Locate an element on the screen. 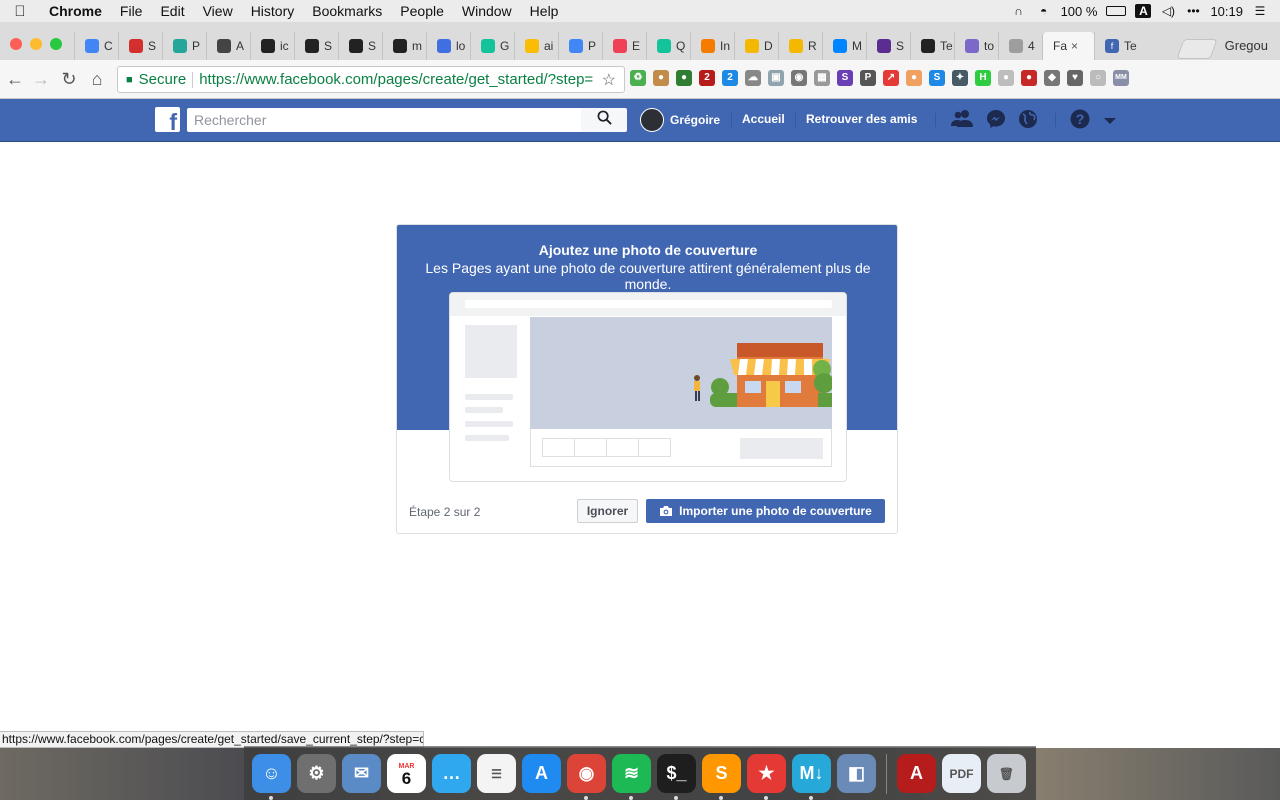 The width and height of the screenshot is (1280, 800). runner-icon: ✦ is located at coordinates (960, 78).